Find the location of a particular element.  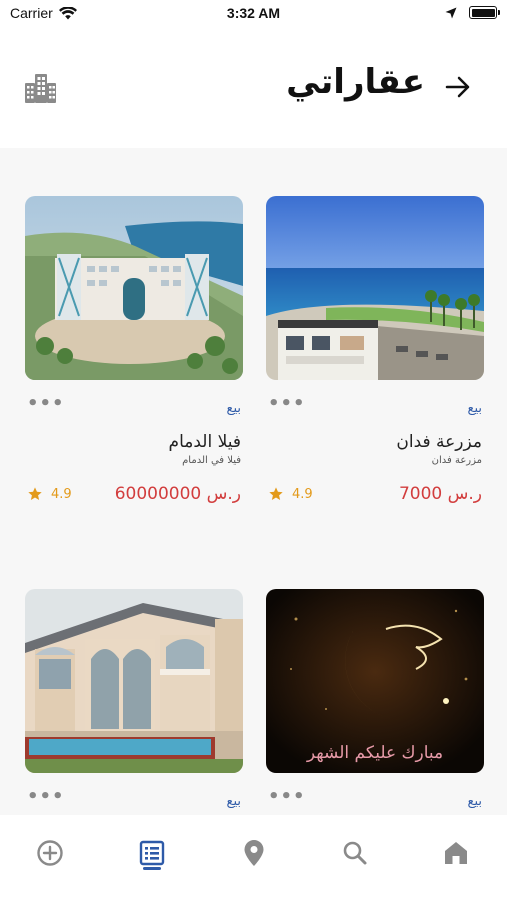

listing-photo: مبارك عليكم الشهر is located at coordinates (375, 681).